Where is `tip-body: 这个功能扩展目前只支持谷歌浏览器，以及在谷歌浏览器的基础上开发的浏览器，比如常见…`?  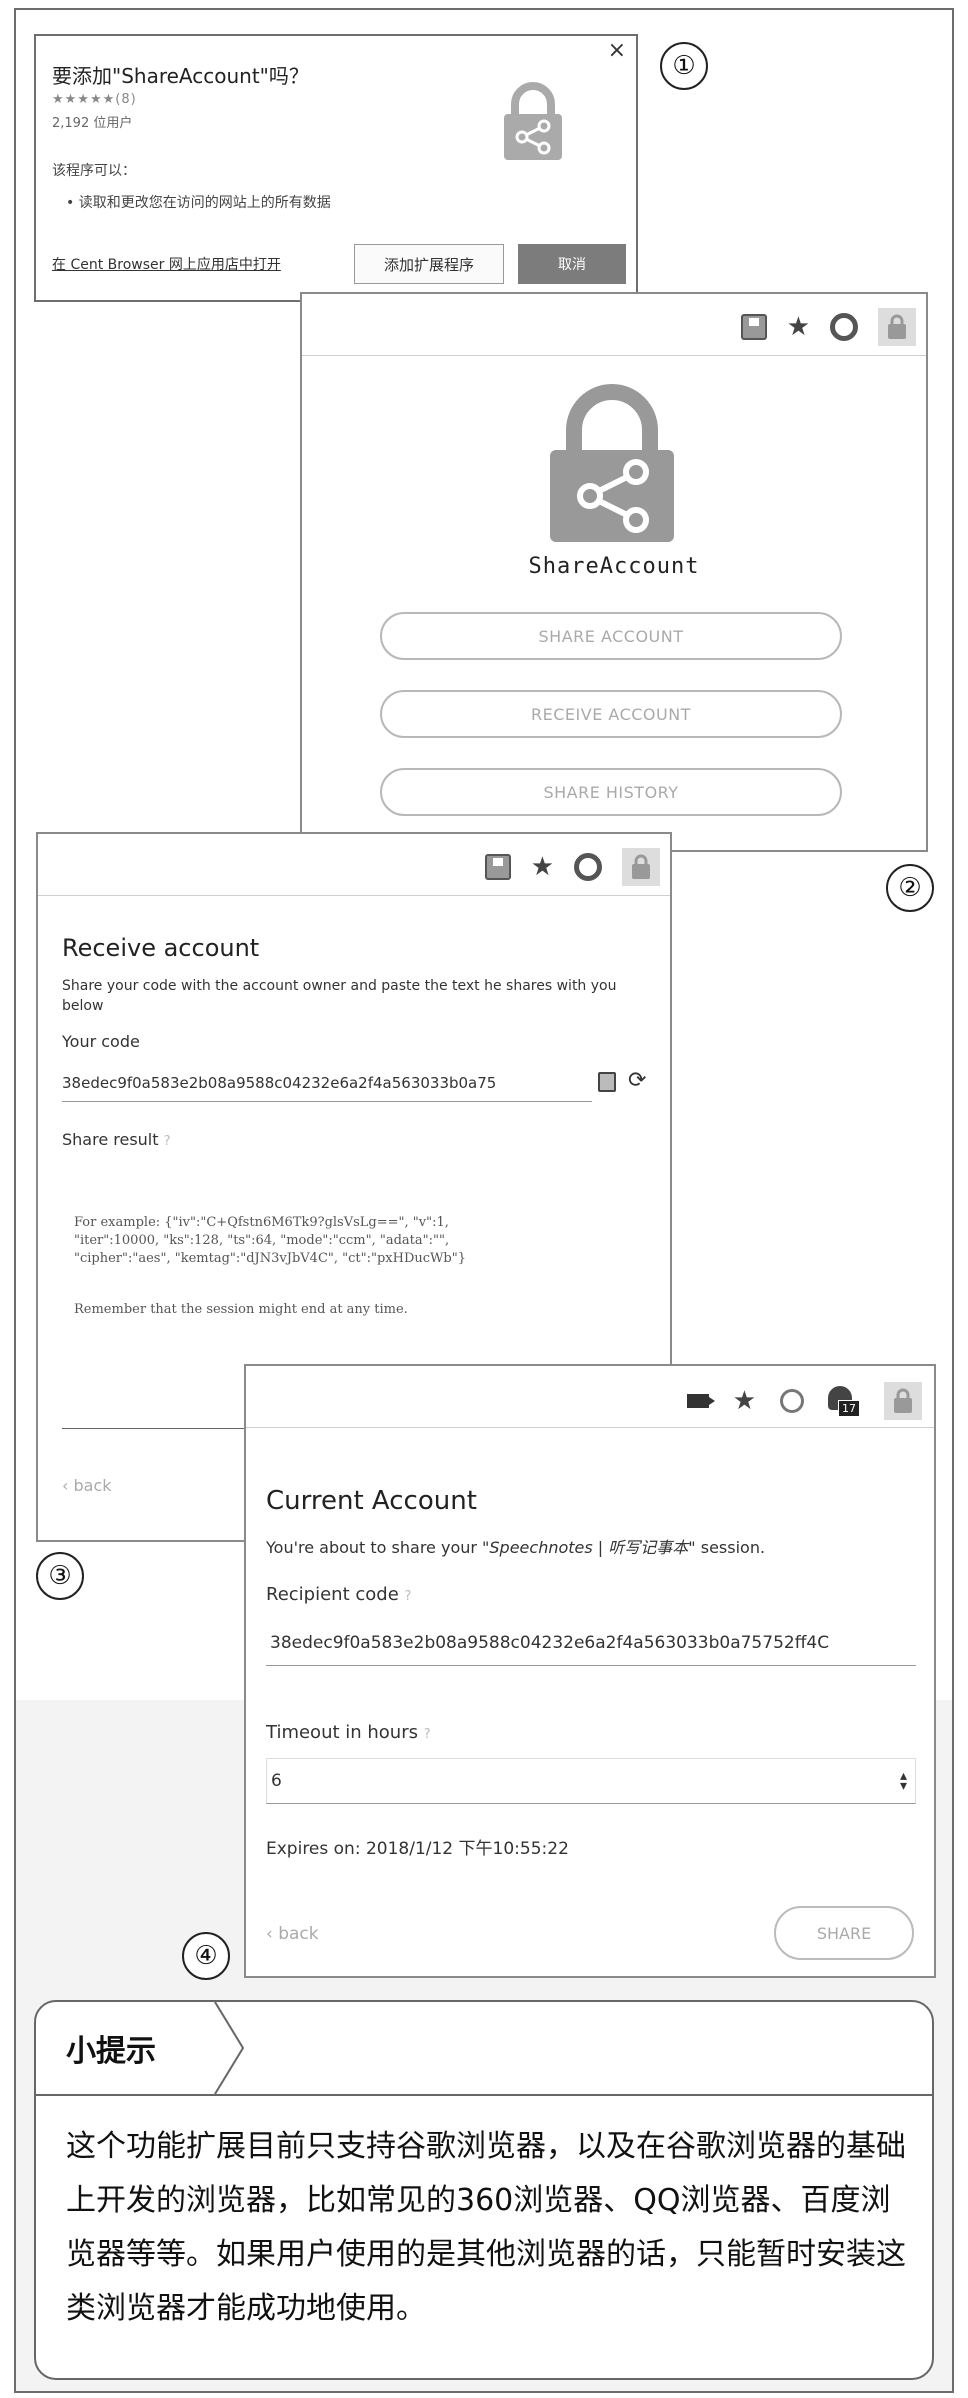 tip-body: 这个功能扩展目前只支持谷歌浏览器，以及在谷歌浏览器的基础上开发的浏览器，比如常见… is located at coordinates (486, 2227).